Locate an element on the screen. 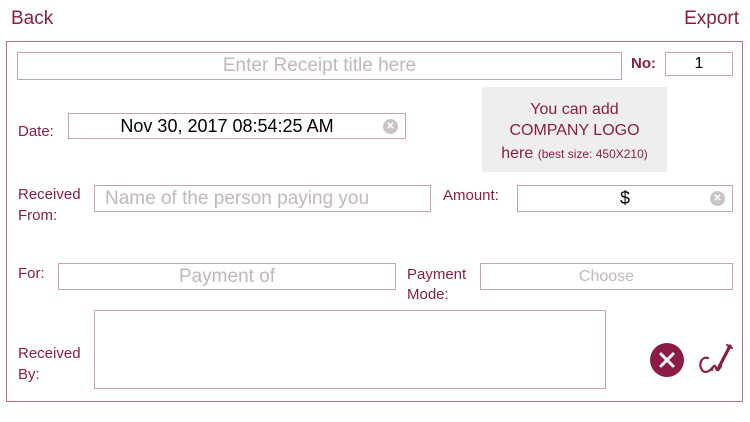 This screenshot has height=422, width=750. logo-line-2: COMPANY LOGO is located at coordinates (574, 130).